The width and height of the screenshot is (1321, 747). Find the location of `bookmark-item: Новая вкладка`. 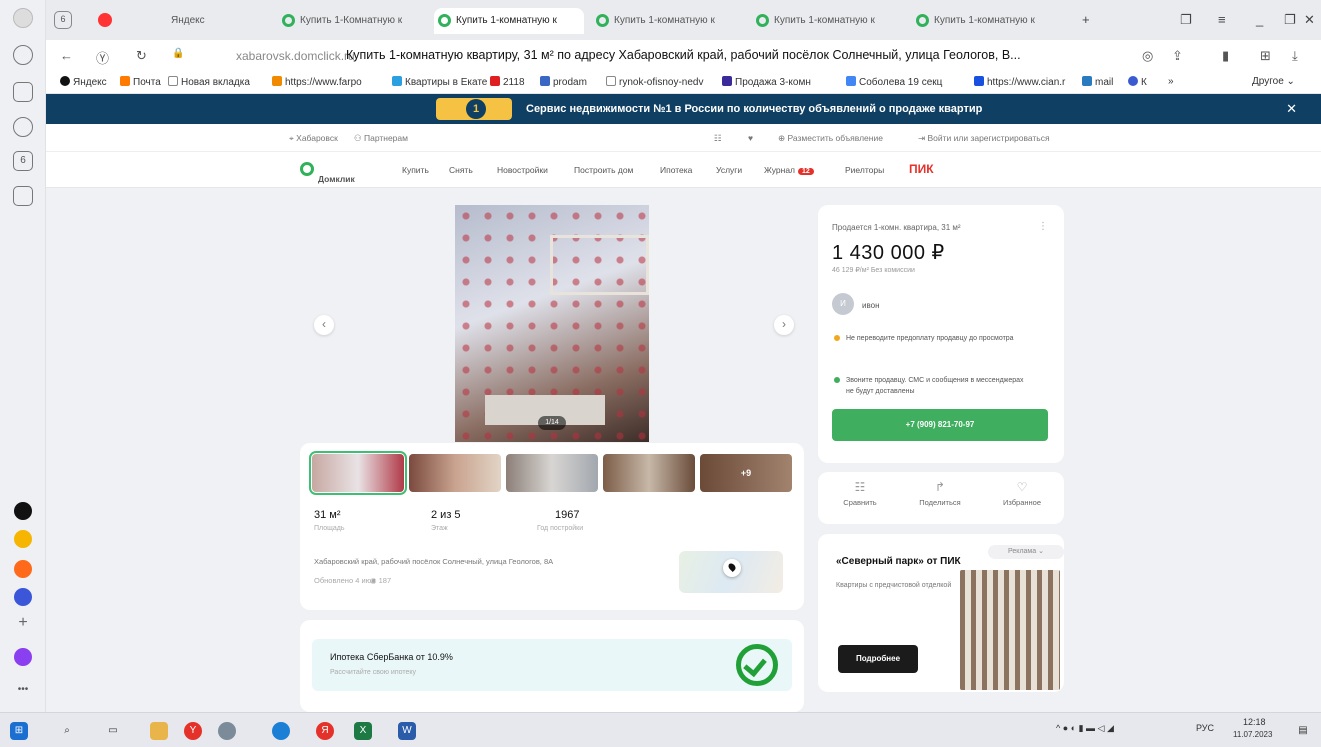

bookmark-item: Новая вкладка is located at coordinates (209, 82).